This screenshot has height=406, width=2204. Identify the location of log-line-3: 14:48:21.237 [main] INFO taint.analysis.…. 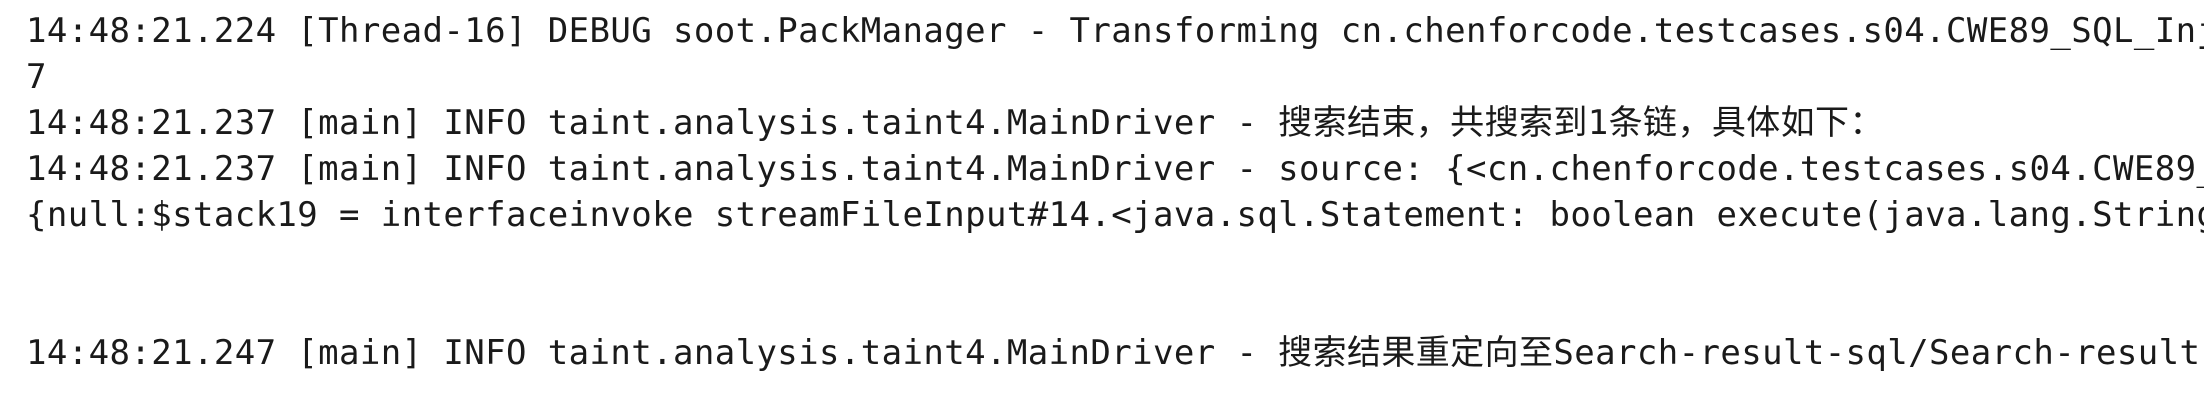
(955, 123).